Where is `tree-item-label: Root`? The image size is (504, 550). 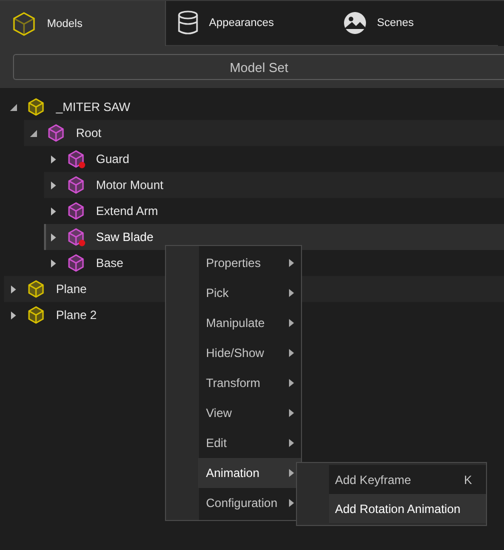 tree-item-label: Root is located at coordinates (89, 133).